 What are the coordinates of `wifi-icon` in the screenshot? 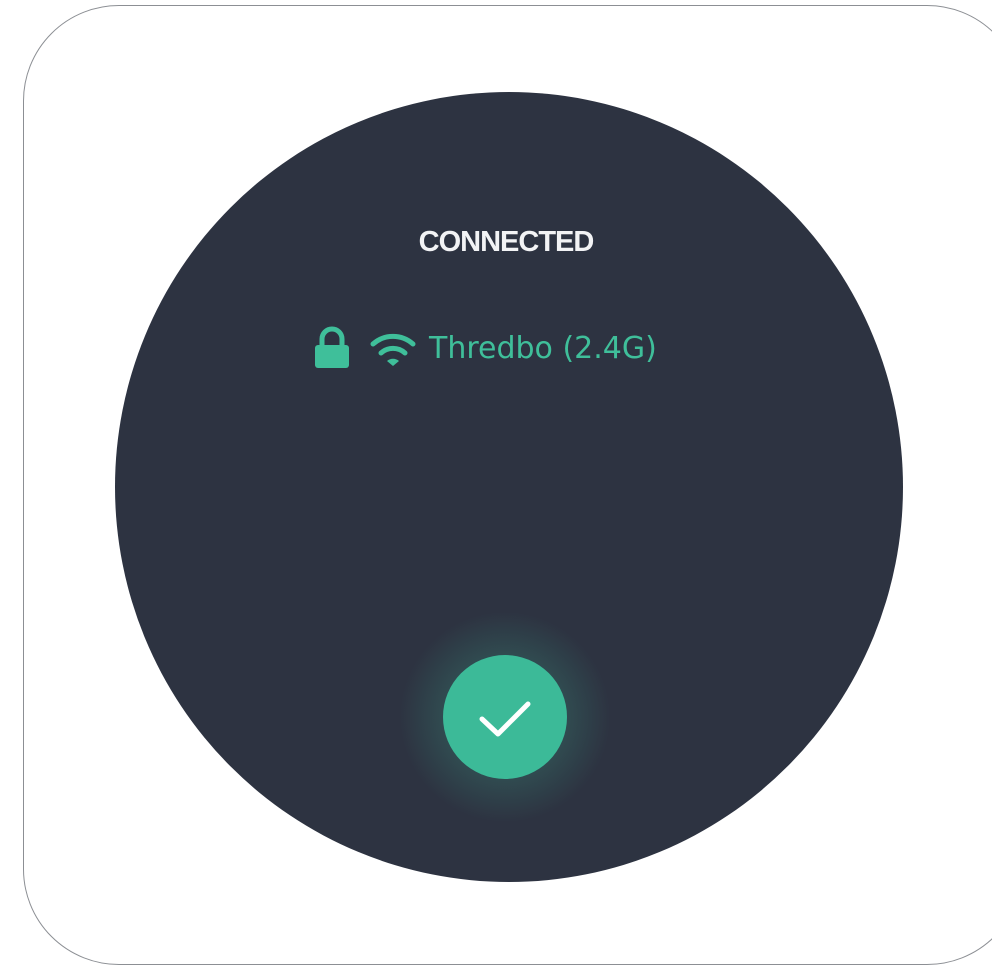 It's located at (393, 348).